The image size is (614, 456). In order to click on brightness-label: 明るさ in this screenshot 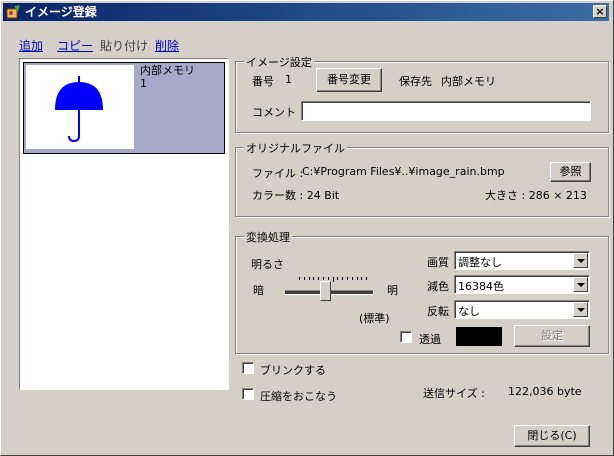, I will do `click(267, 264)`.